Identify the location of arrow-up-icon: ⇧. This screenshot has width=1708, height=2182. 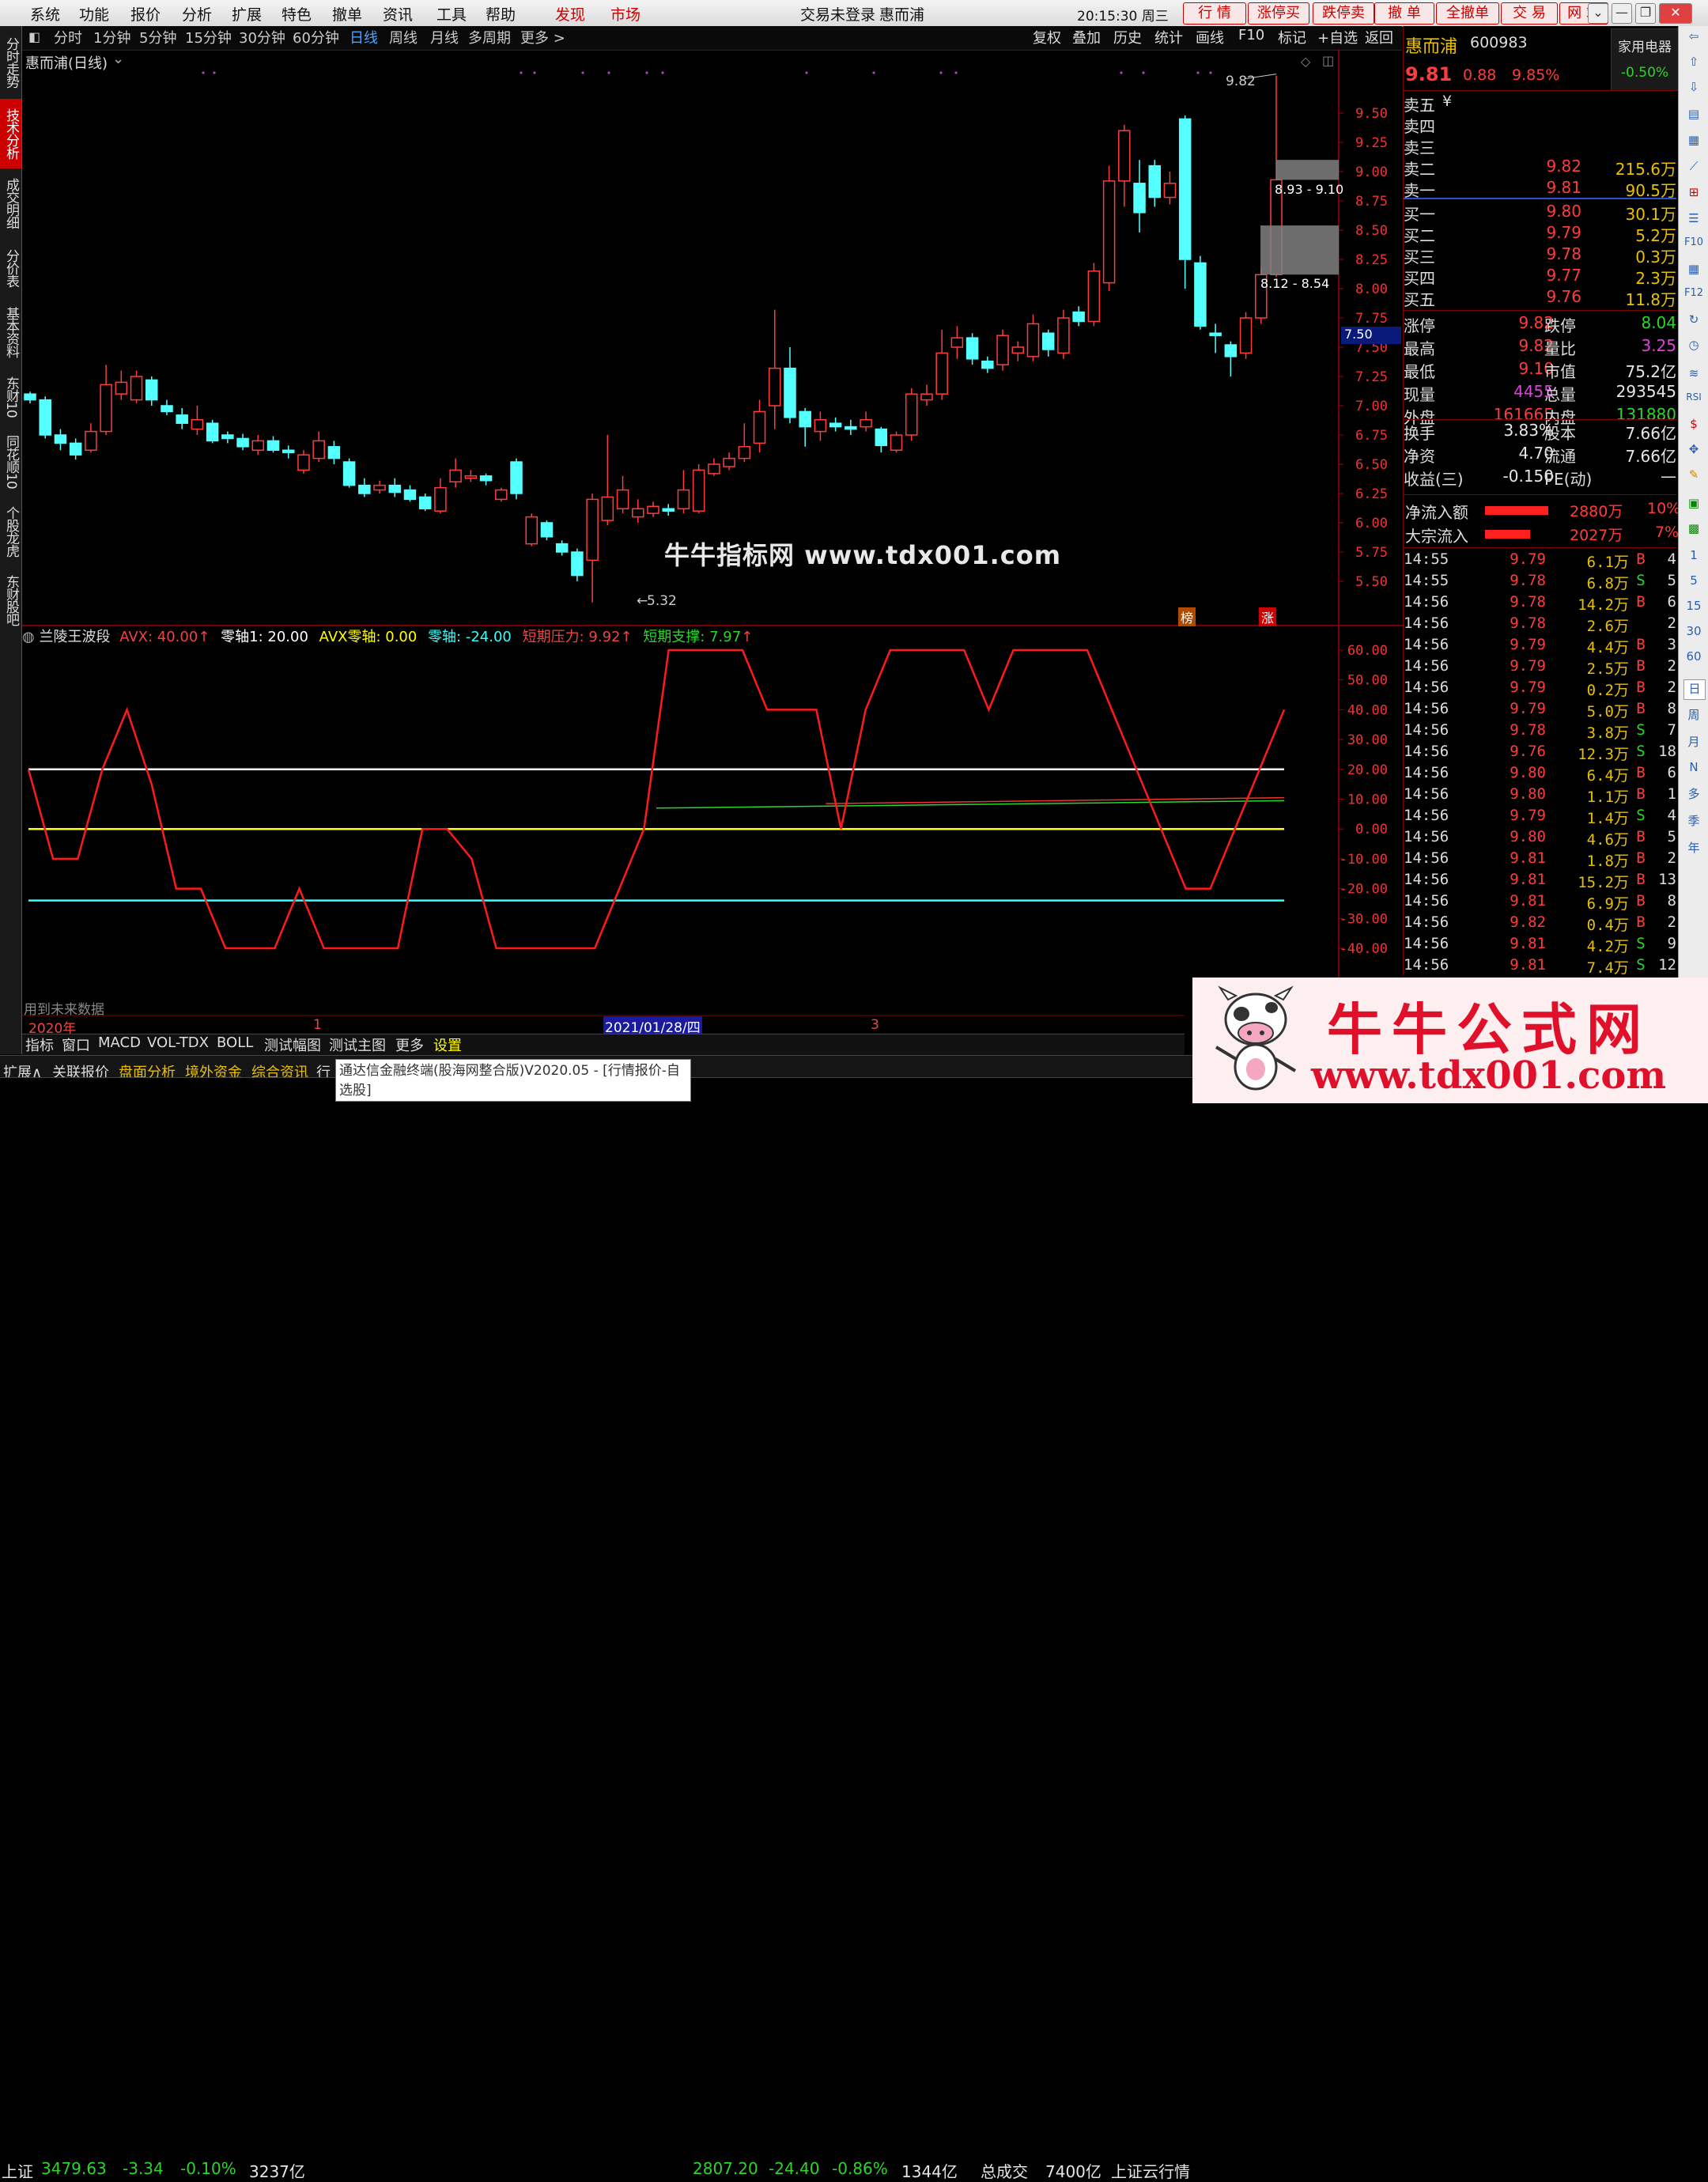
(1693, 64).